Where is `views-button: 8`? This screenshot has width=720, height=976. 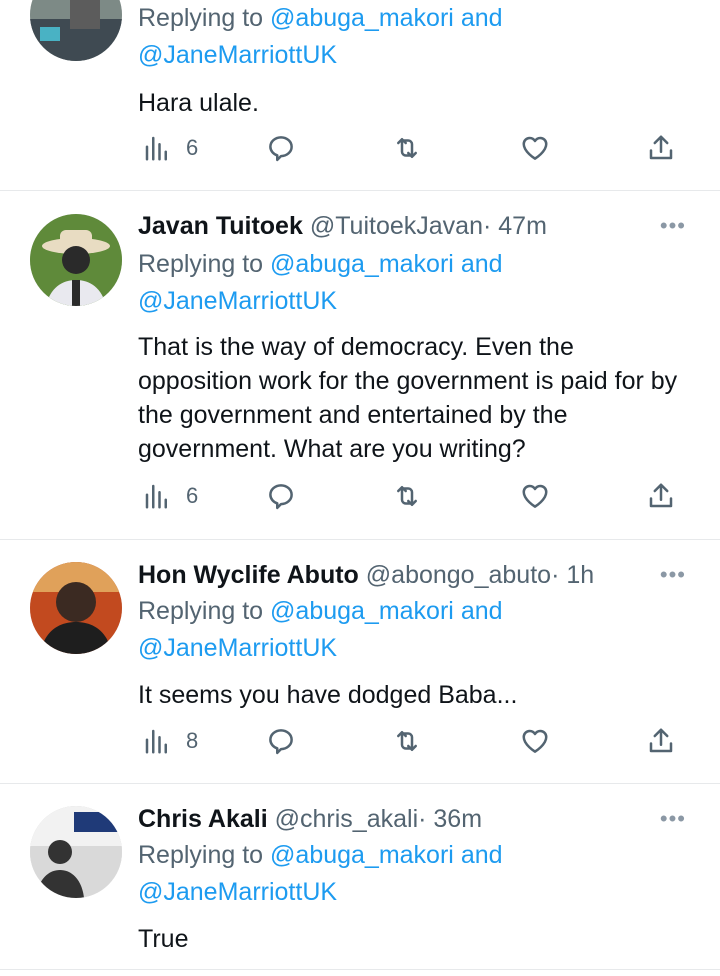
views-button: 8 is located at coordinates (170, 741).